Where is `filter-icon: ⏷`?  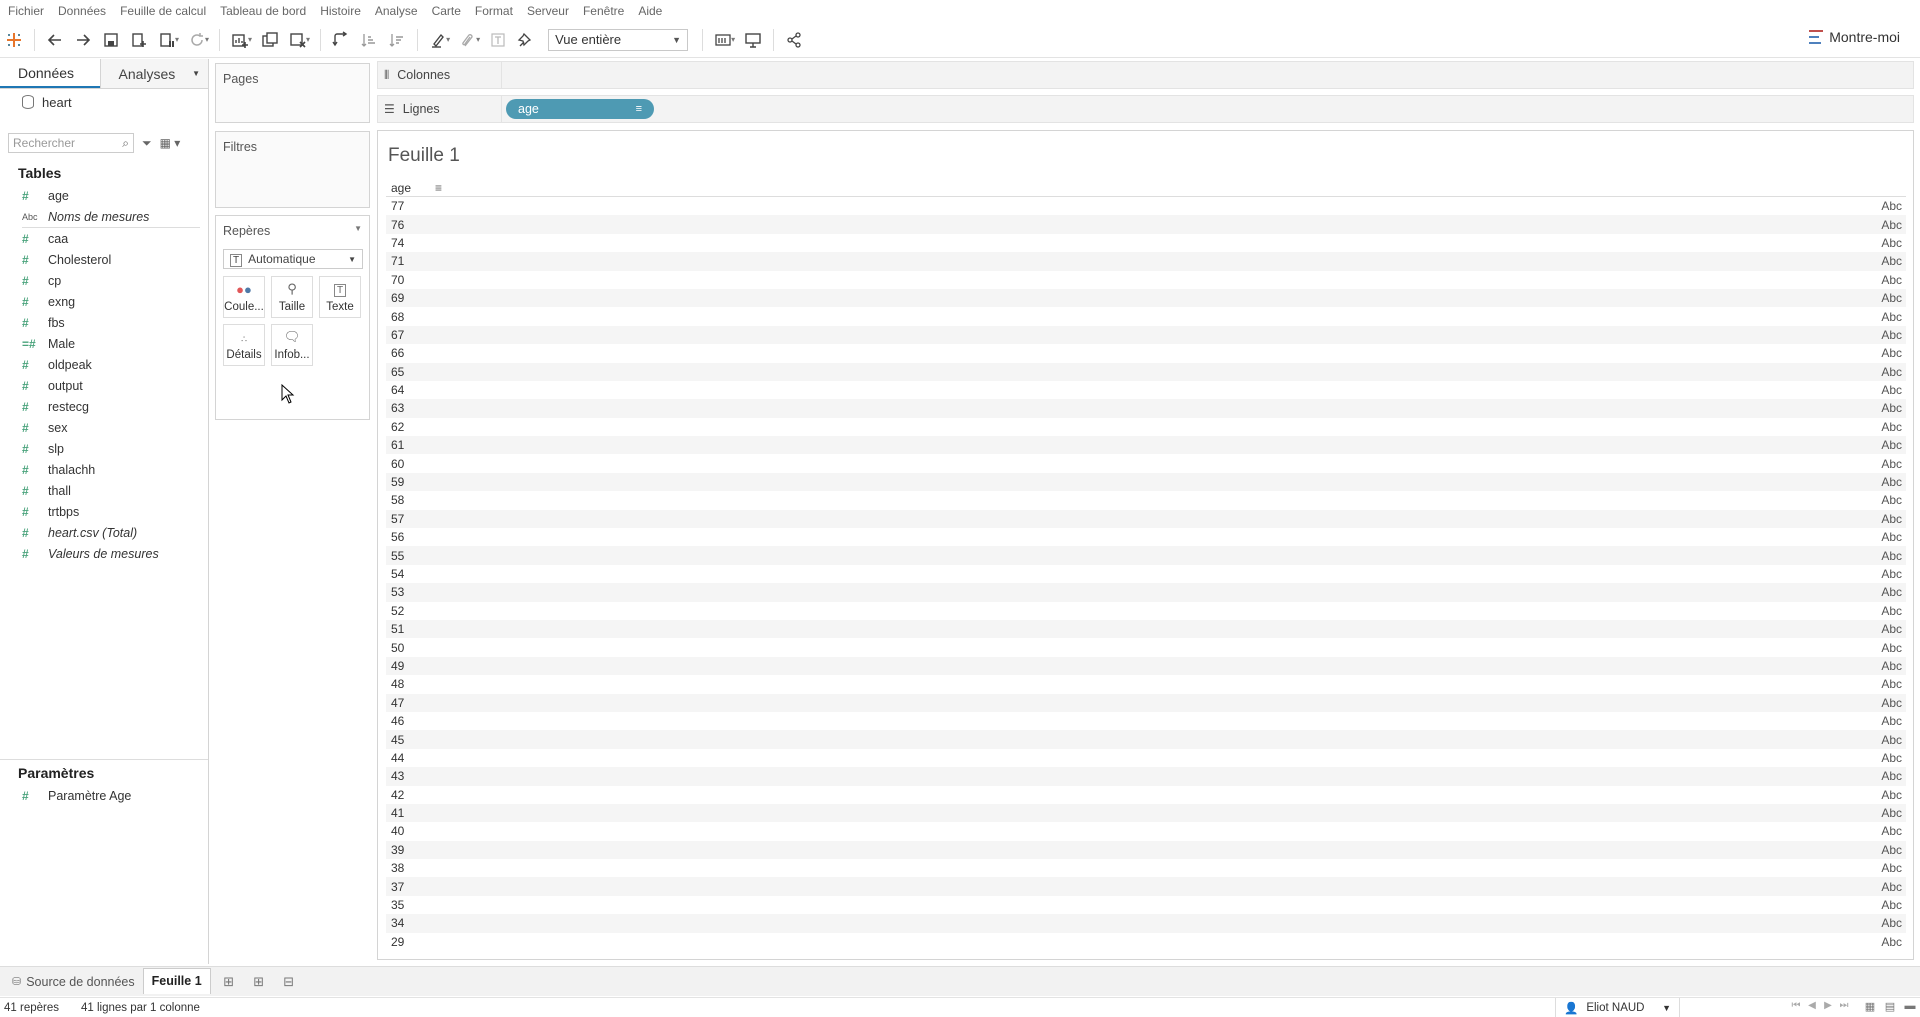
filter-icon: ⏷ is located at coordinates (147, 143).